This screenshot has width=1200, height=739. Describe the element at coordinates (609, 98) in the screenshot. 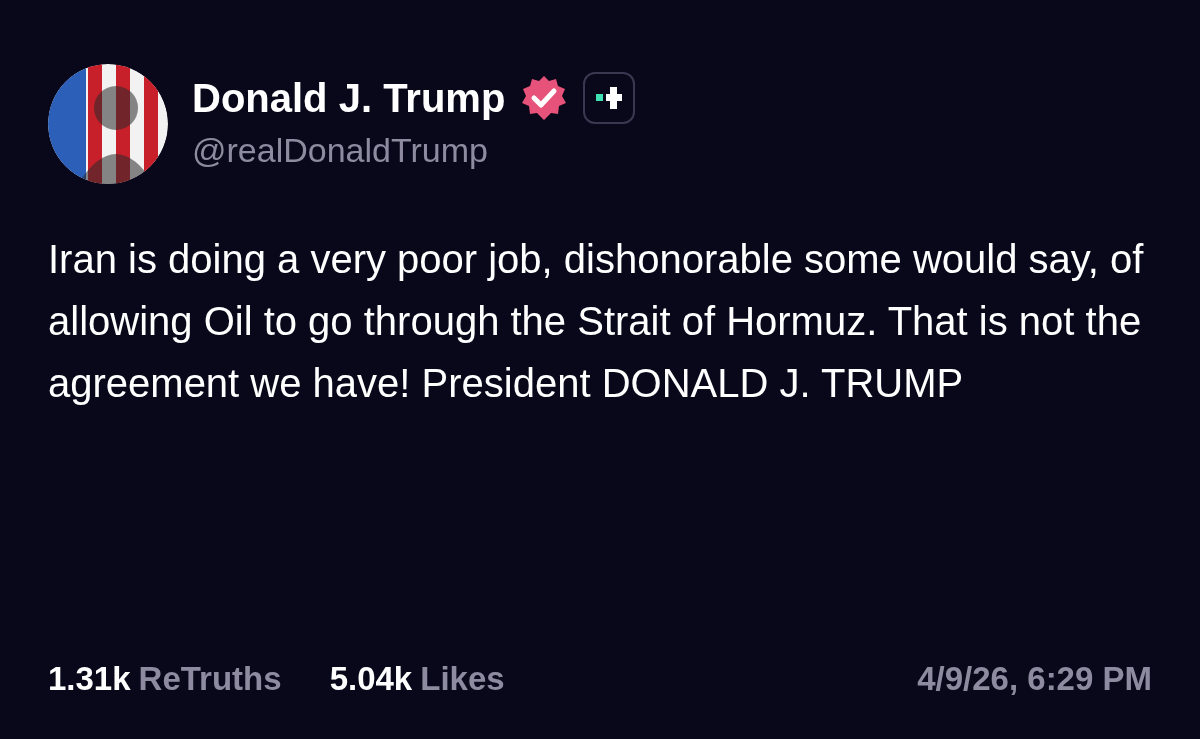

I see `plus-icon` at that location.